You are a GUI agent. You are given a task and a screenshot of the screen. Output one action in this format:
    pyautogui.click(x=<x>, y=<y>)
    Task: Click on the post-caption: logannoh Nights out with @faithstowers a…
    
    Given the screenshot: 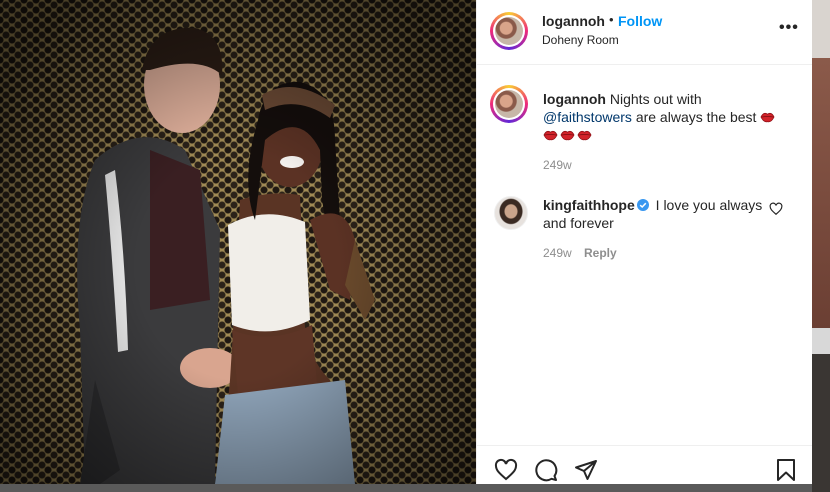 What is the action you would take?
    pyautogui.click(x=666, y=117)
    